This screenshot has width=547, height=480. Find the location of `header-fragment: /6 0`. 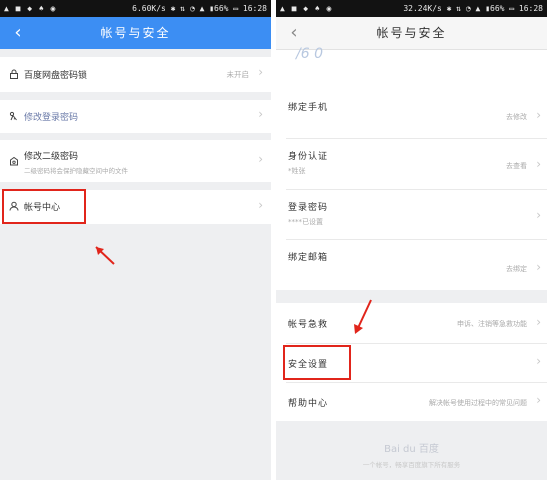

header-fragment: /6 0 is located at coordinates (309, 54).